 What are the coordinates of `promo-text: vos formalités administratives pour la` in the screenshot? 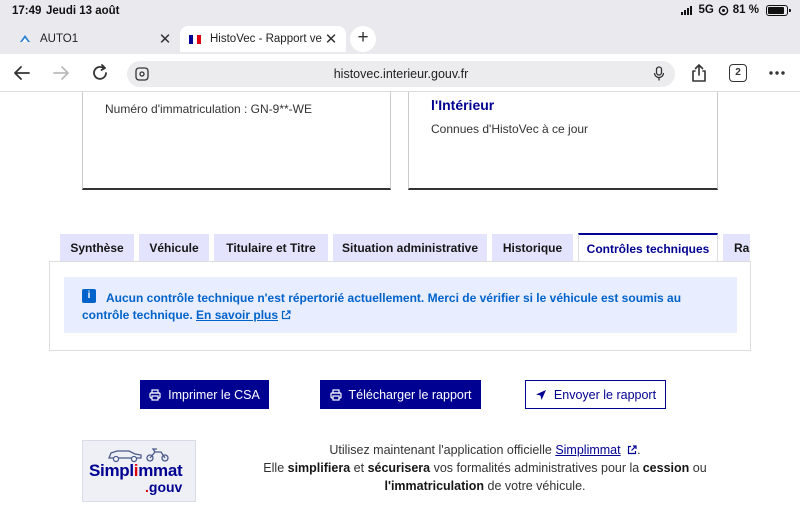 It's located at (536, 468).